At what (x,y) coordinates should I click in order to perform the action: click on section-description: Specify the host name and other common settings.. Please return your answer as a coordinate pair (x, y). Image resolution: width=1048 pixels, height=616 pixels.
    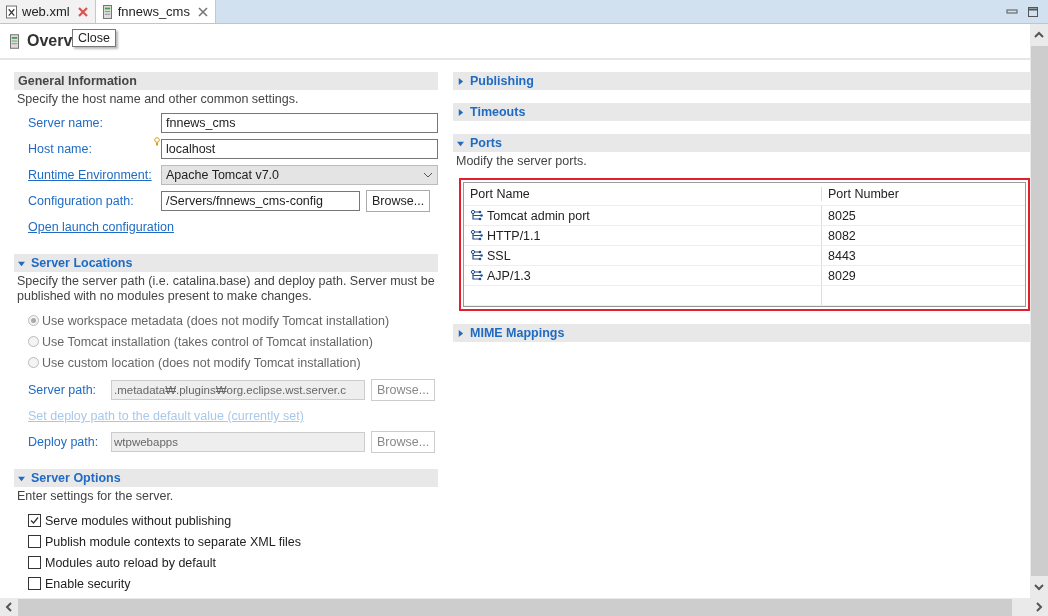
    Looking at the image, I should click on (158, 99).